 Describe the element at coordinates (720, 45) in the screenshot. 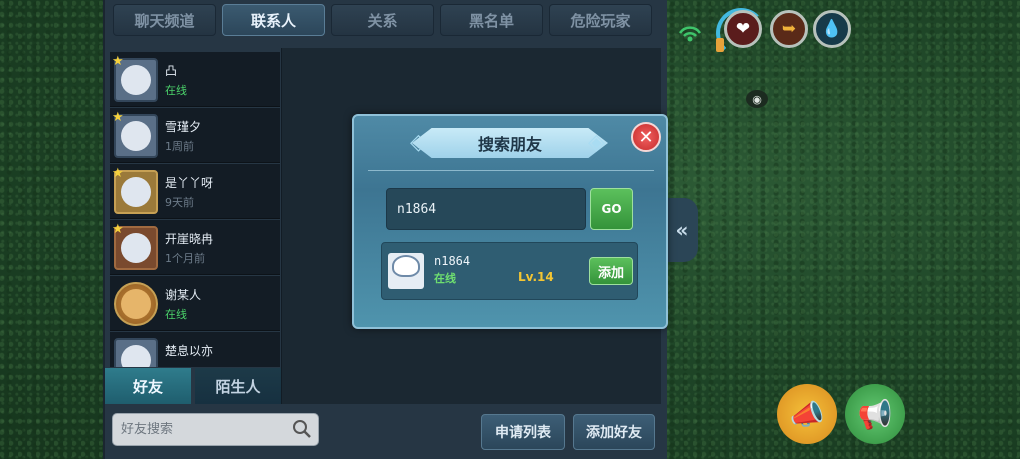

I see `torch-icon` at that location.